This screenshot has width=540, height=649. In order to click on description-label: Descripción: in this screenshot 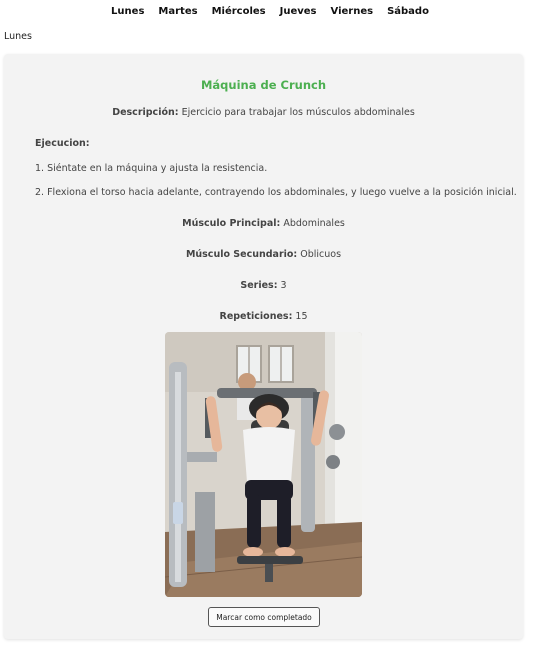, I will do `click(145, 112)`.